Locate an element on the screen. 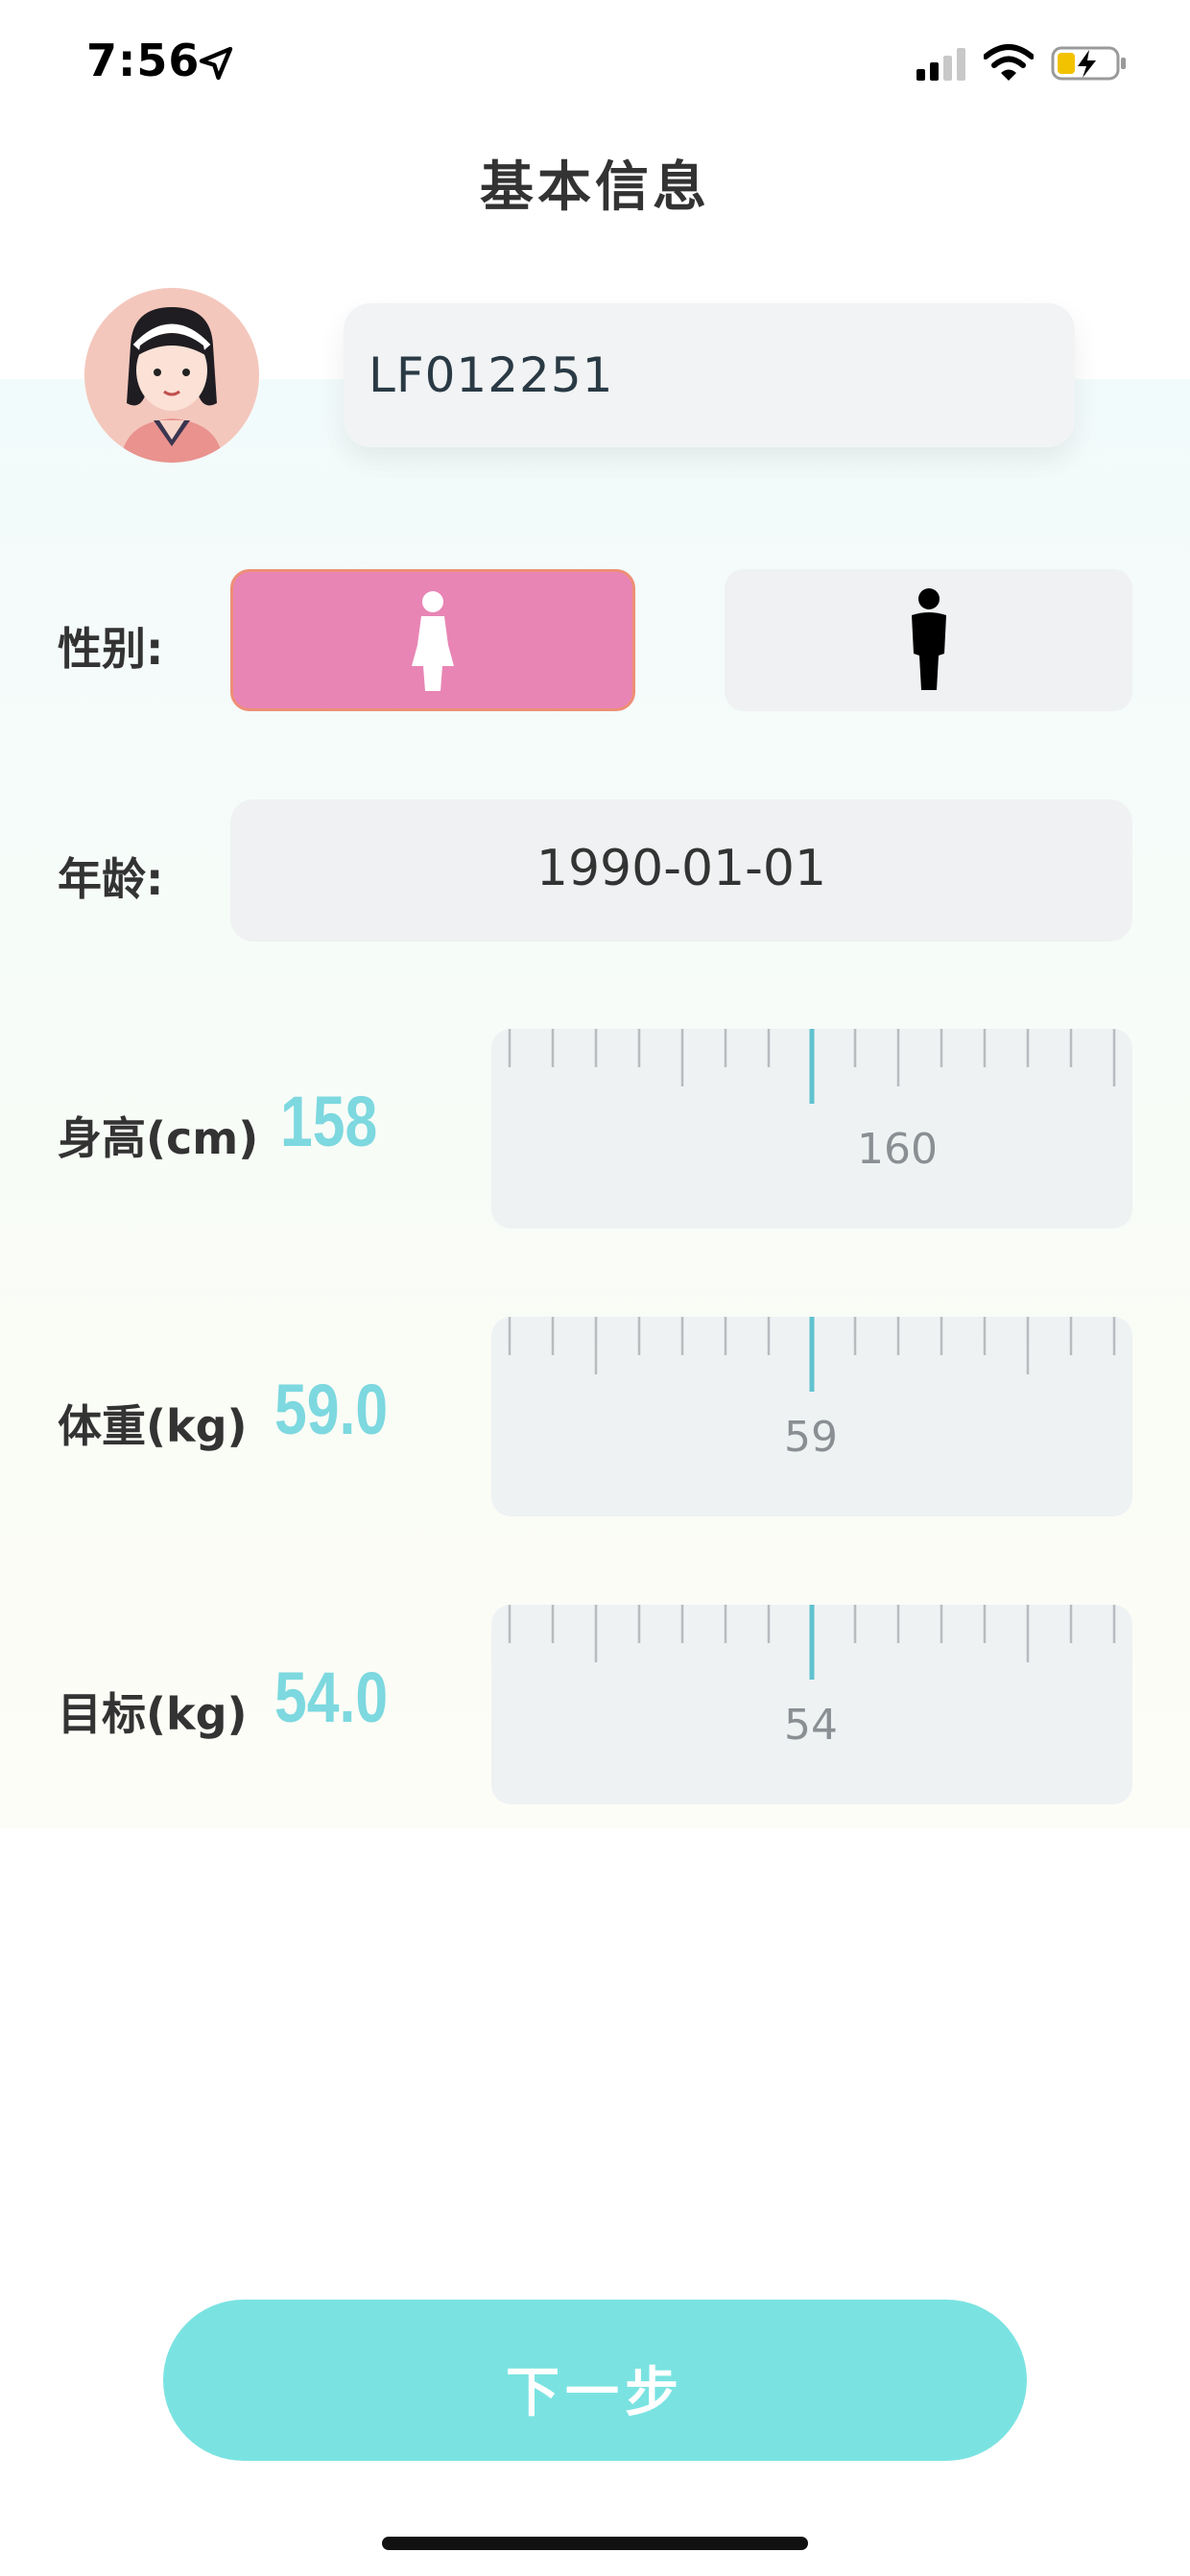 The width and height of the screenshot is (1190, 2576). height-value: 158 is located at coordinates (329, 1121).